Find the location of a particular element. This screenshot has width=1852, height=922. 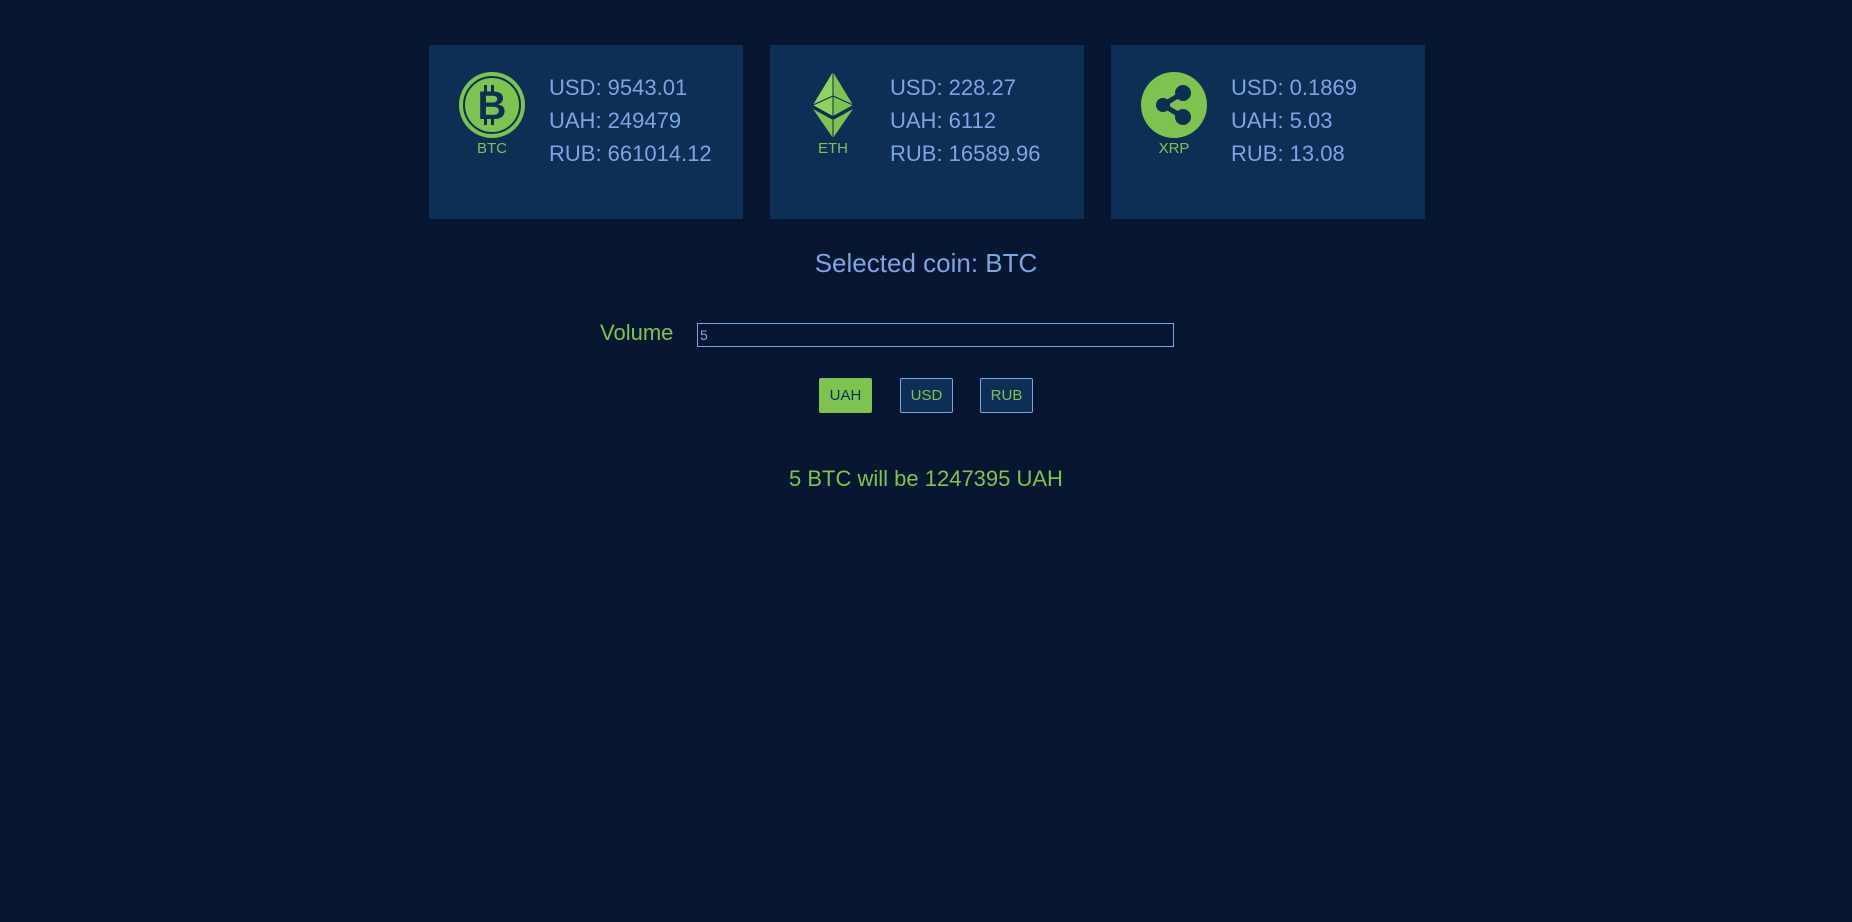

volume-label: Volume is located at coordinates (637, 332).